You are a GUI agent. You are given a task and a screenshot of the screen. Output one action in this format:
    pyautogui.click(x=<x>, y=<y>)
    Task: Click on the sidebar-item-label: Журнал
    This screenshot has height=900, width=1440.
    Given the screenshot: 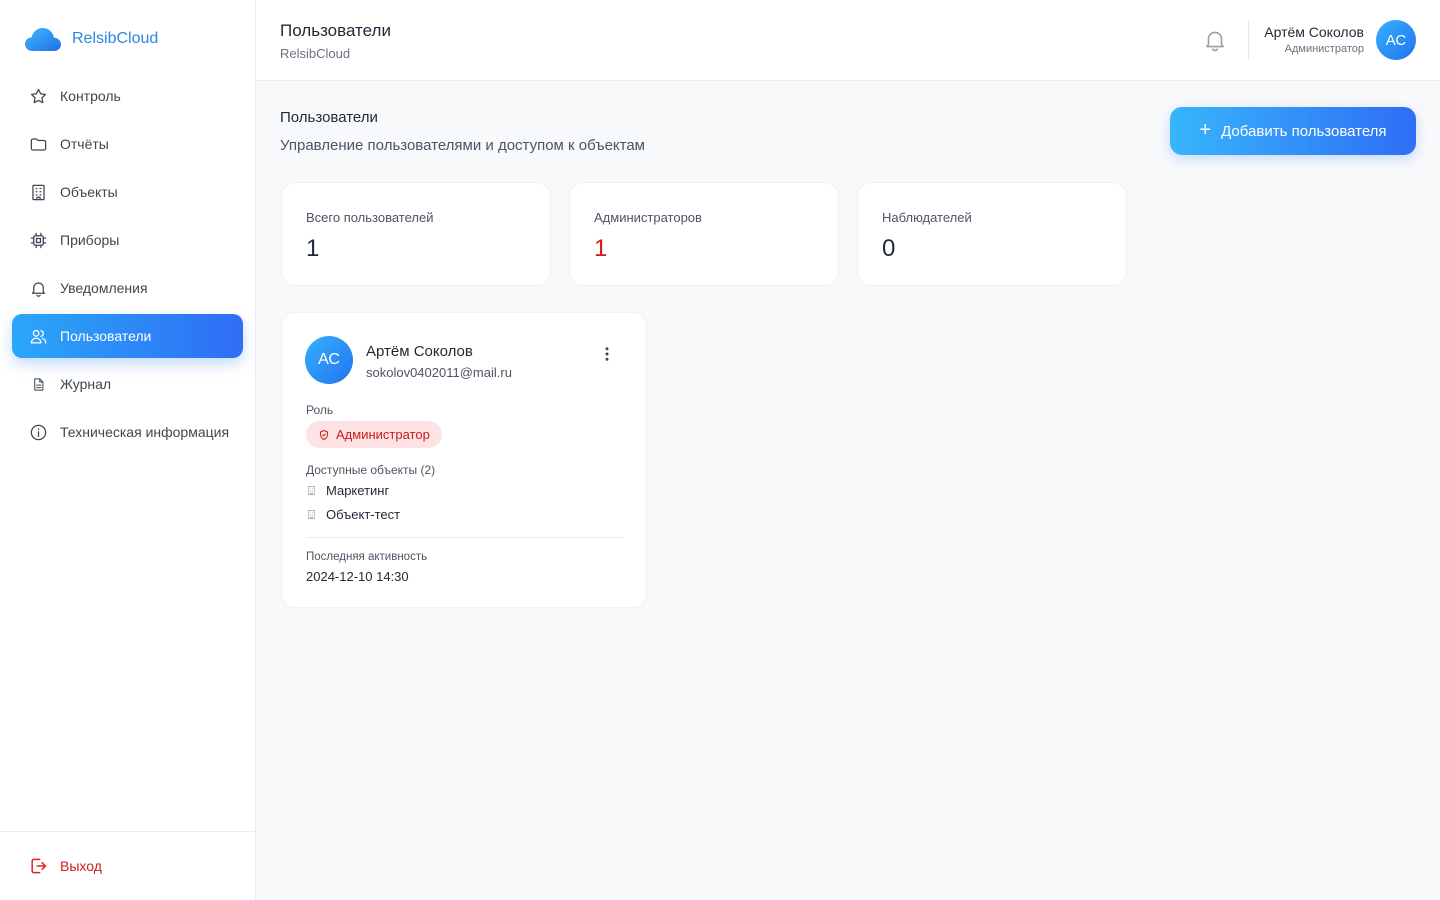 What is the action you would take?
    pyautogui.click(x=86, y=384)
    